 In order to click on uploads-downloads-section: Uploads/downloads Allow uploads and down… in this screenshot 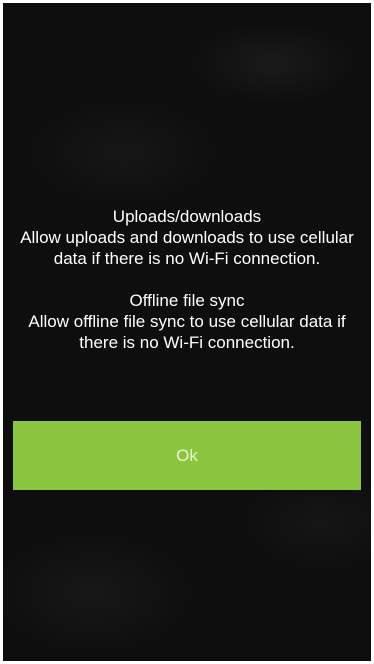, I will do `click(187, 237)`.